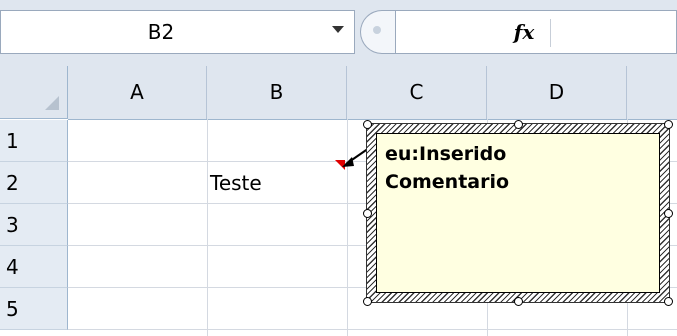 The image size is (677, 336). What do you see at coordinates (277, 92) in the screenshot?
I see `column-header-b: B` at bounding box center [277, 92].